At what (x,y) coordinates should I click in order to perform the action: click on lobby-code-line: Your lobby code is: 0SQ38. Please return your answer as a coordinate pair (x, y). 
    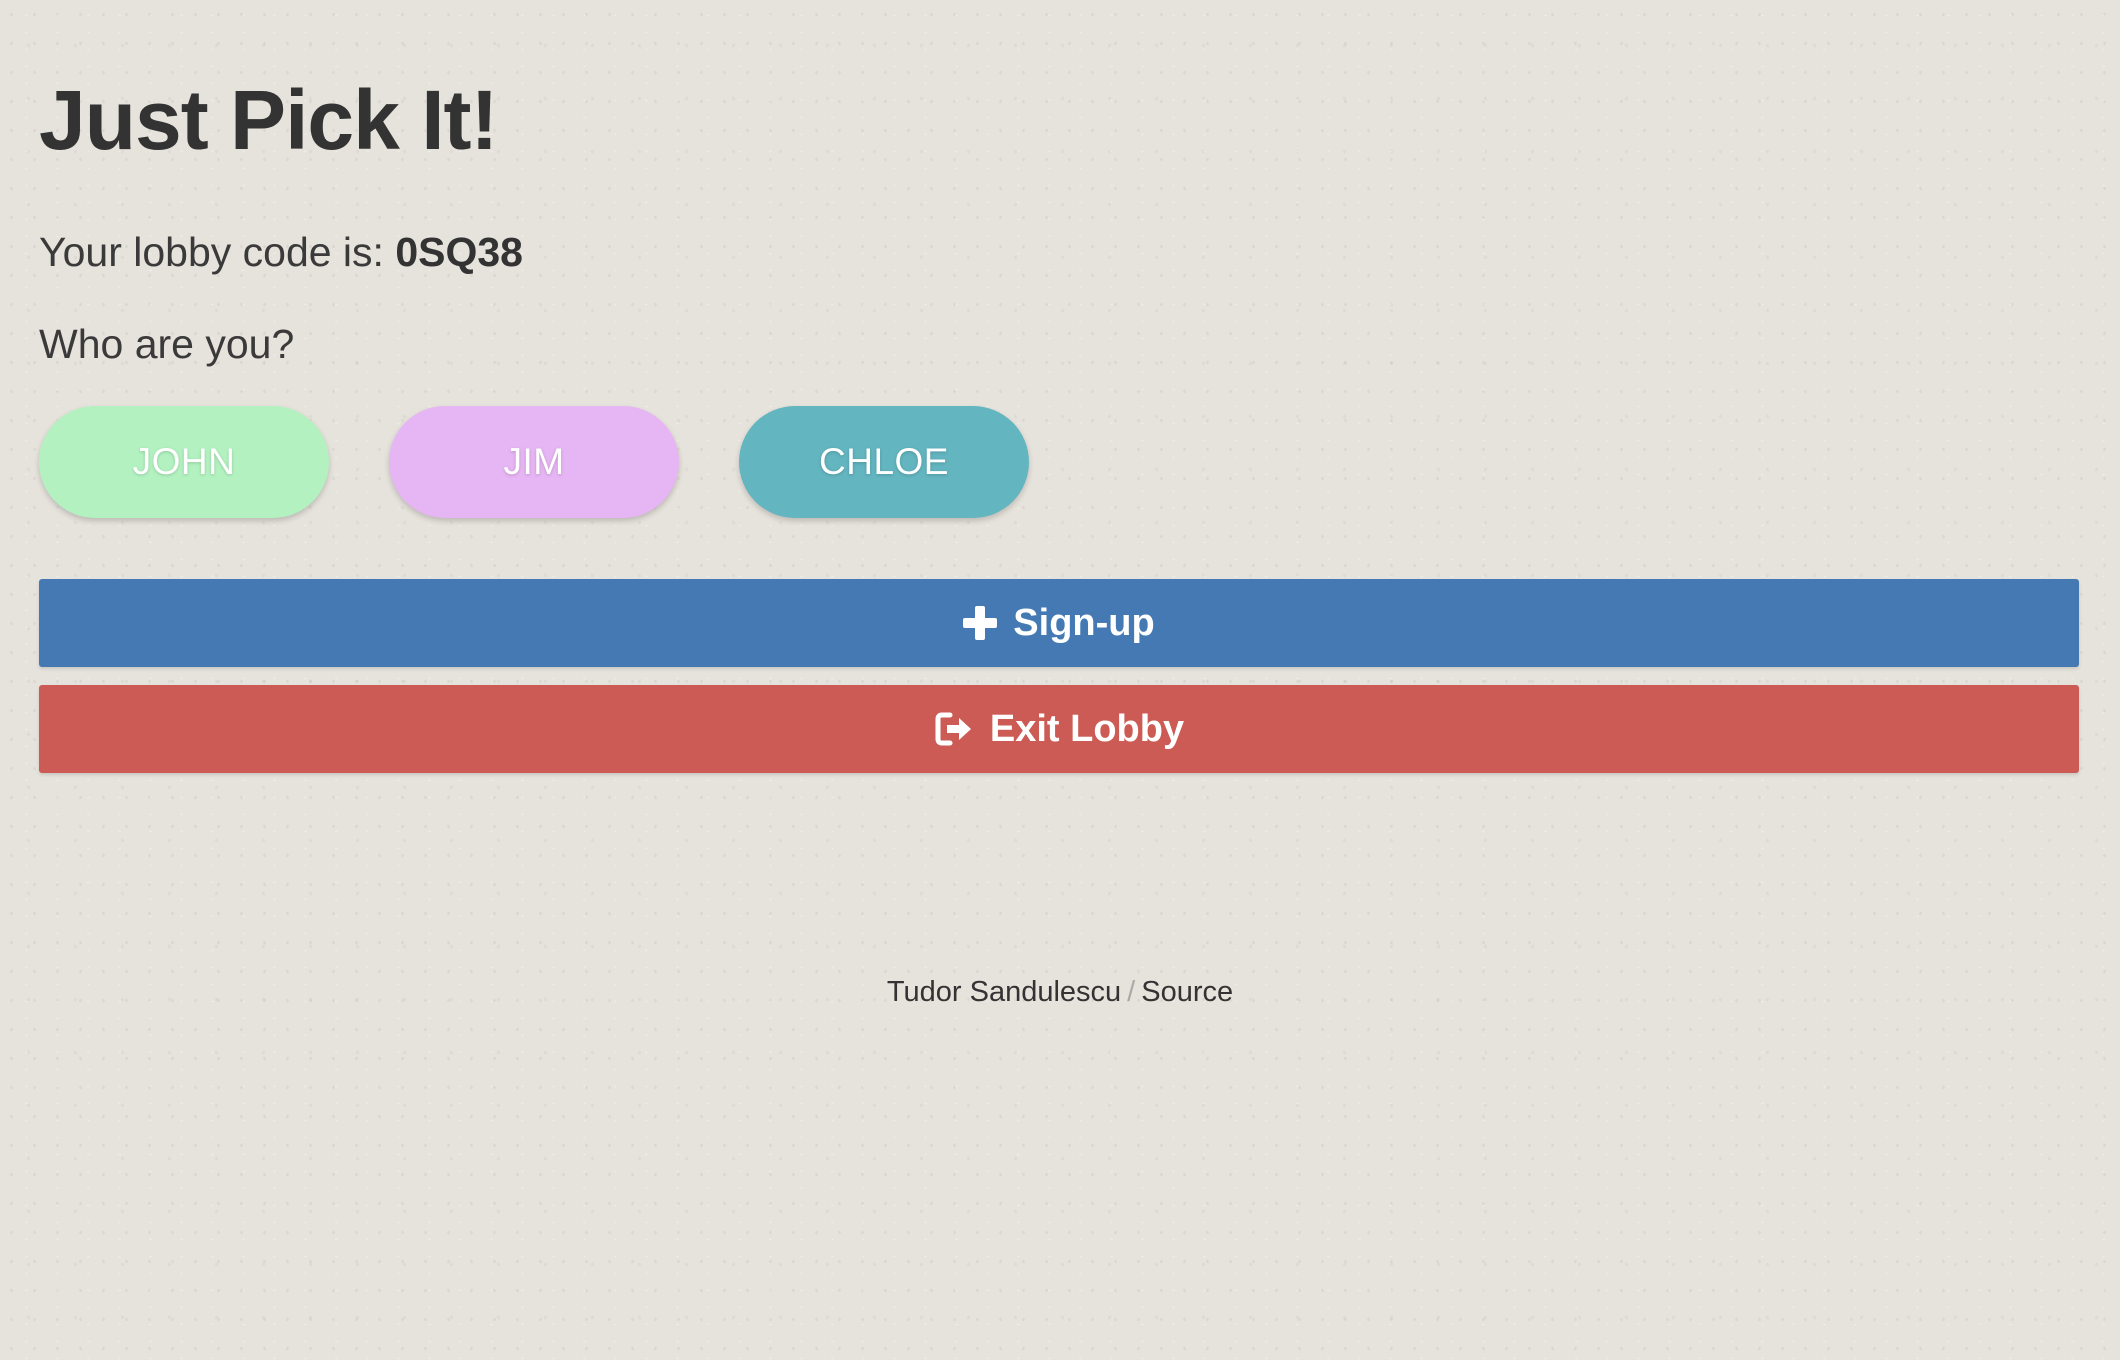
    Looking at the image, I should click on (281, 252).